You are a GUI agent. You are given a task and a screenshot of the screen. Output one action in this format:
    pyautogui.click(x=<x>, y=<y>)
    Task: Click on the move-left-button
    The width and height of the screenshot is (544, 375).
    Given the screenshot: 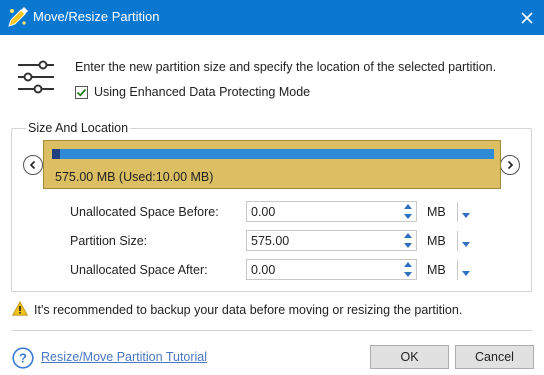 What is the action you would take?
    pyautogui.click(x=33, y=165)
    